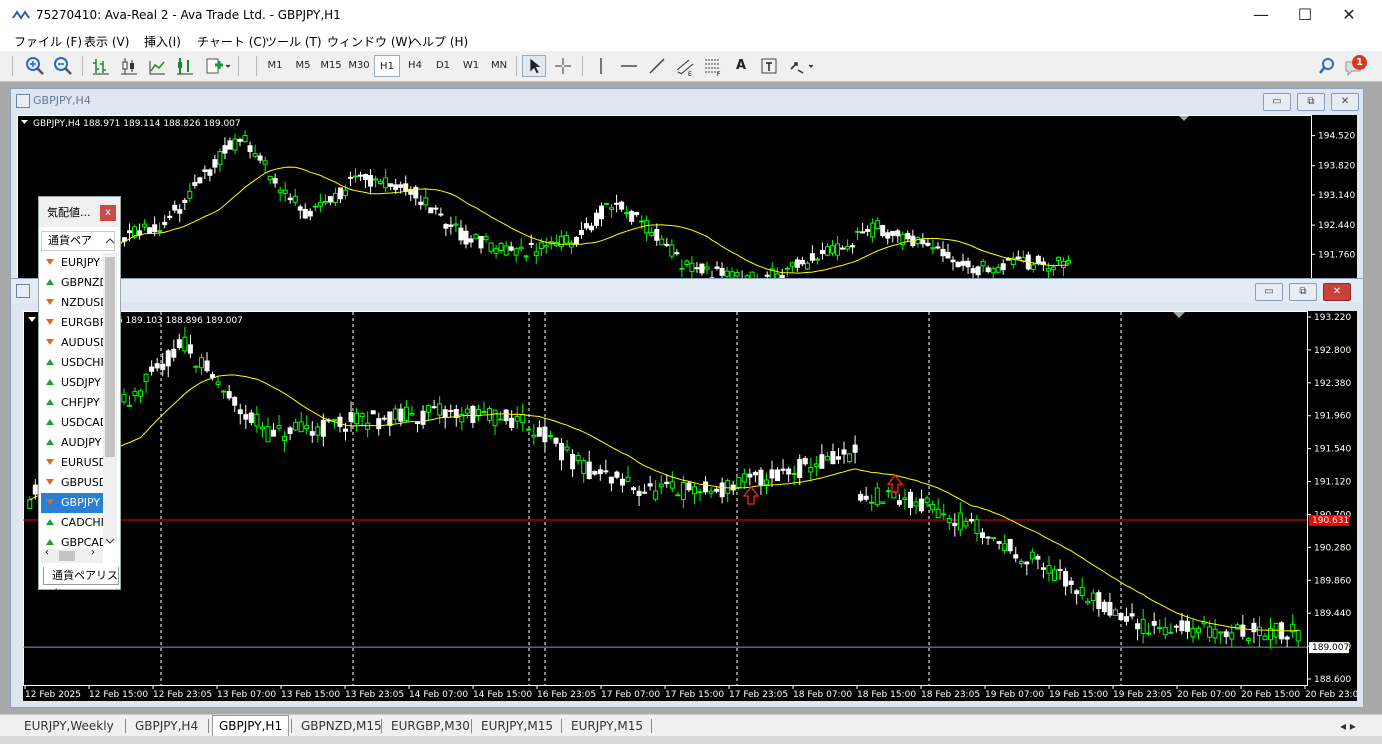  I want to click on symbol-row: USDJPY, so click(72, 383).